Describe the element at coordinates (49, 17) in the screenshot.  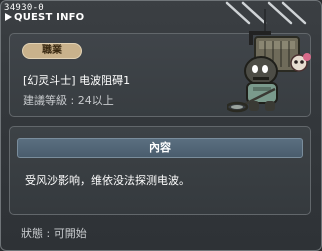
I see `window-title: QUEST INFO` at that location.